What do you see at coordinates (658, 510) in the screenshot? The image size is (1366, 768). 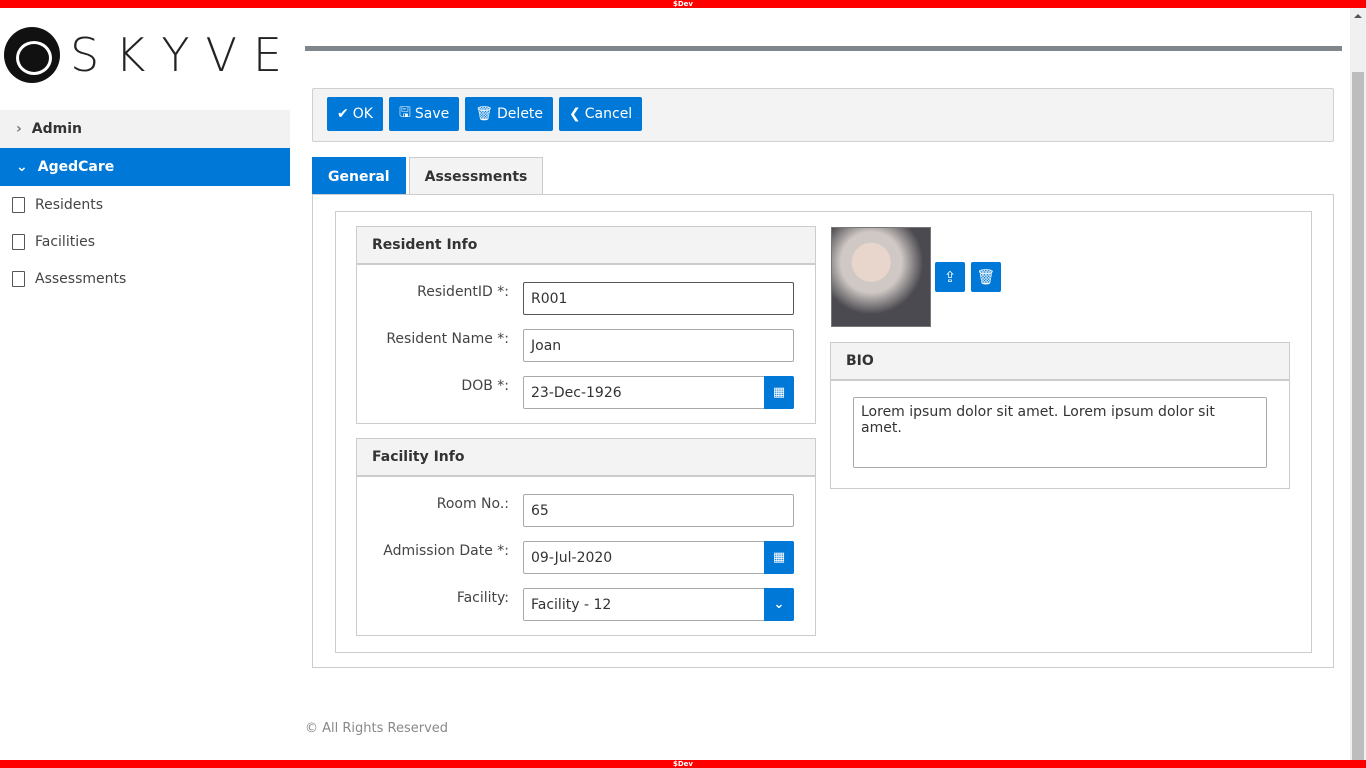 I see `room-no-input: 65` at bounding box center [658, 510].